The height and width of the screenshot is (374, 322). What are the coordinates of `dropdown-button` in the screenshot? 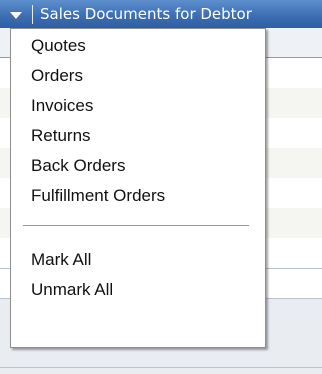 It's located at (16, 14).